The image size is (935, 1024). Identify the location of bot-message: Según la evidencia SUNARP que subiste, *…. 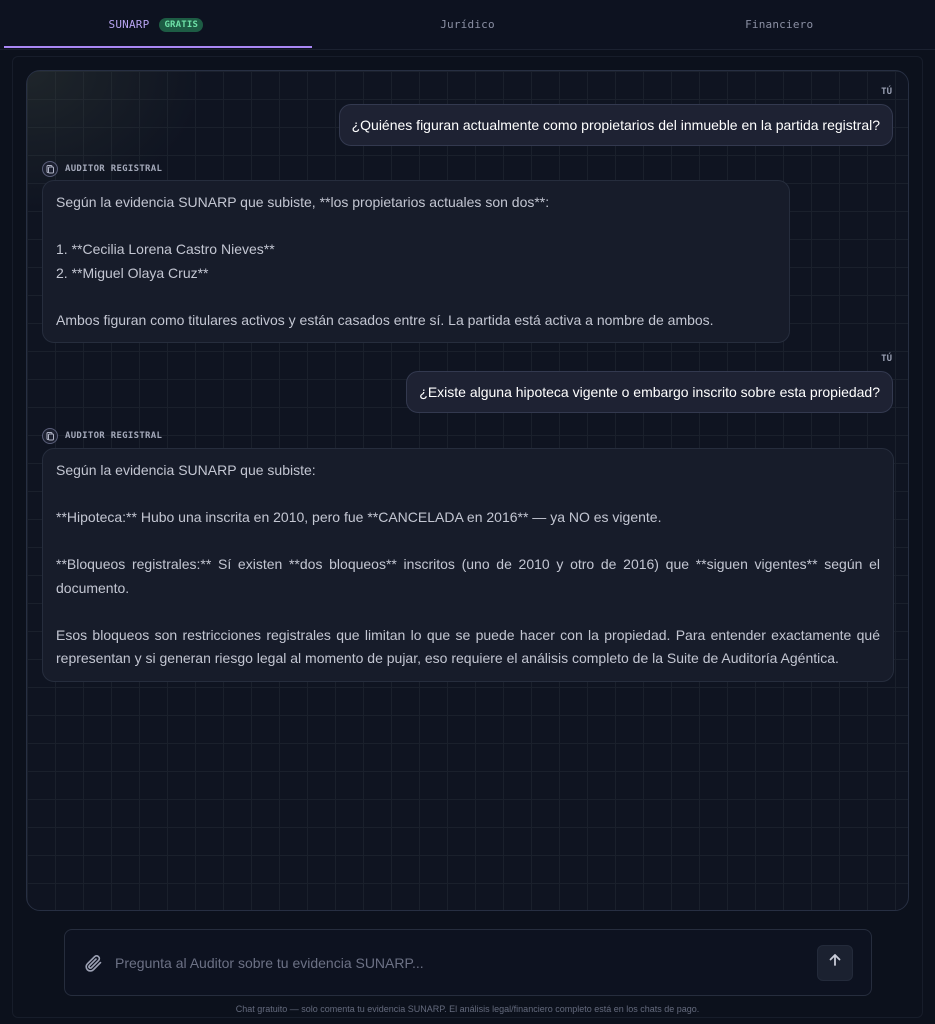
(416, 261).